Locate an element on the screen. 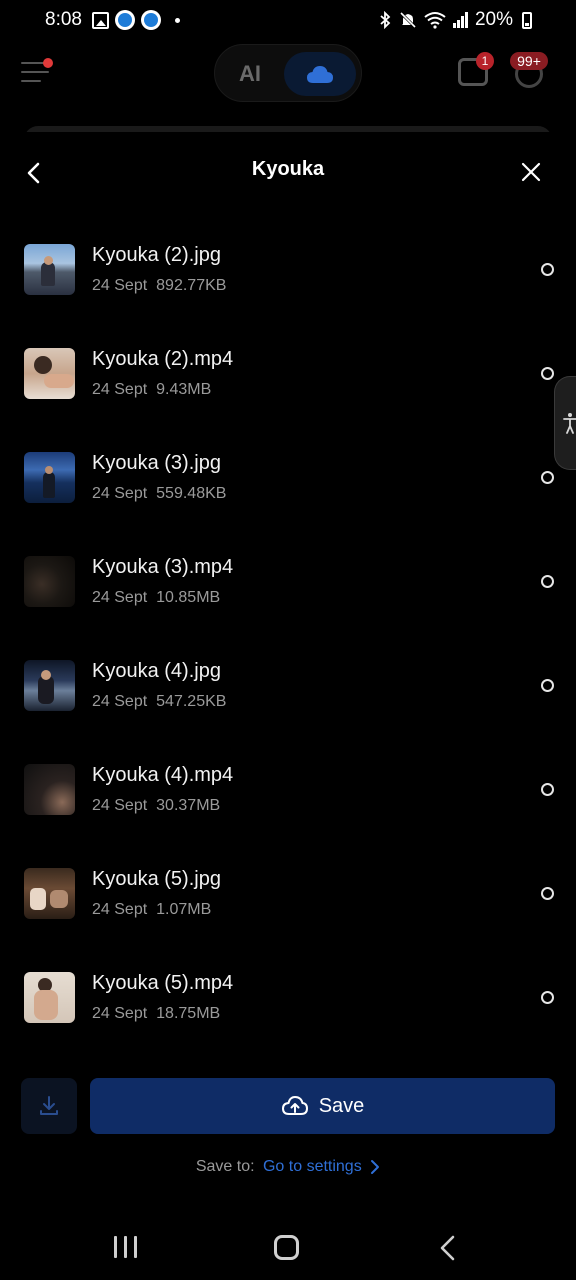  menu-alert-dot is located at coordinates (48, 63).